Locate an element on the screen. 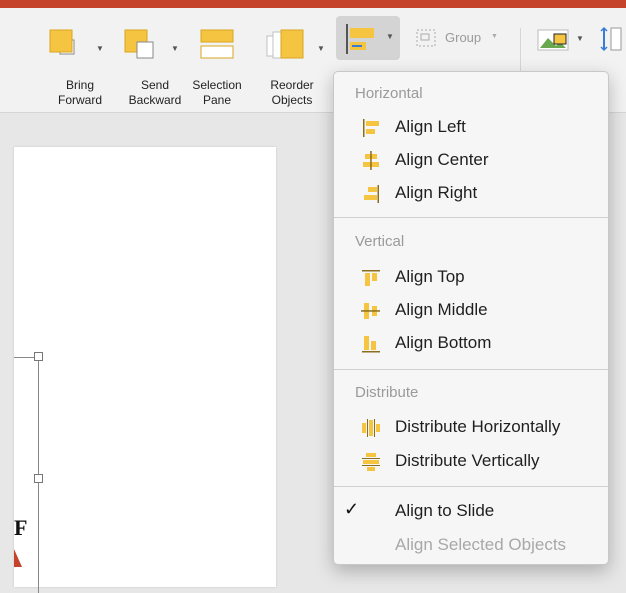  send-backward-icon is located at coordinates (139, 44).